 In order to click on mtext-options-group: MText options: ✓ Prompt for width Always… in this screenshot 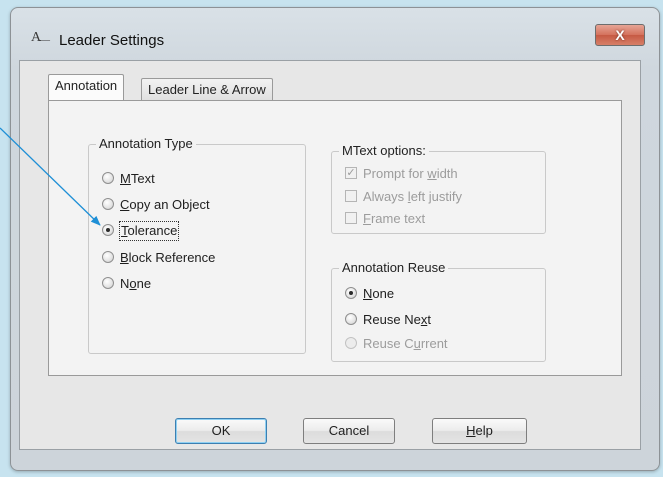, I will do `click(438, 188)`.